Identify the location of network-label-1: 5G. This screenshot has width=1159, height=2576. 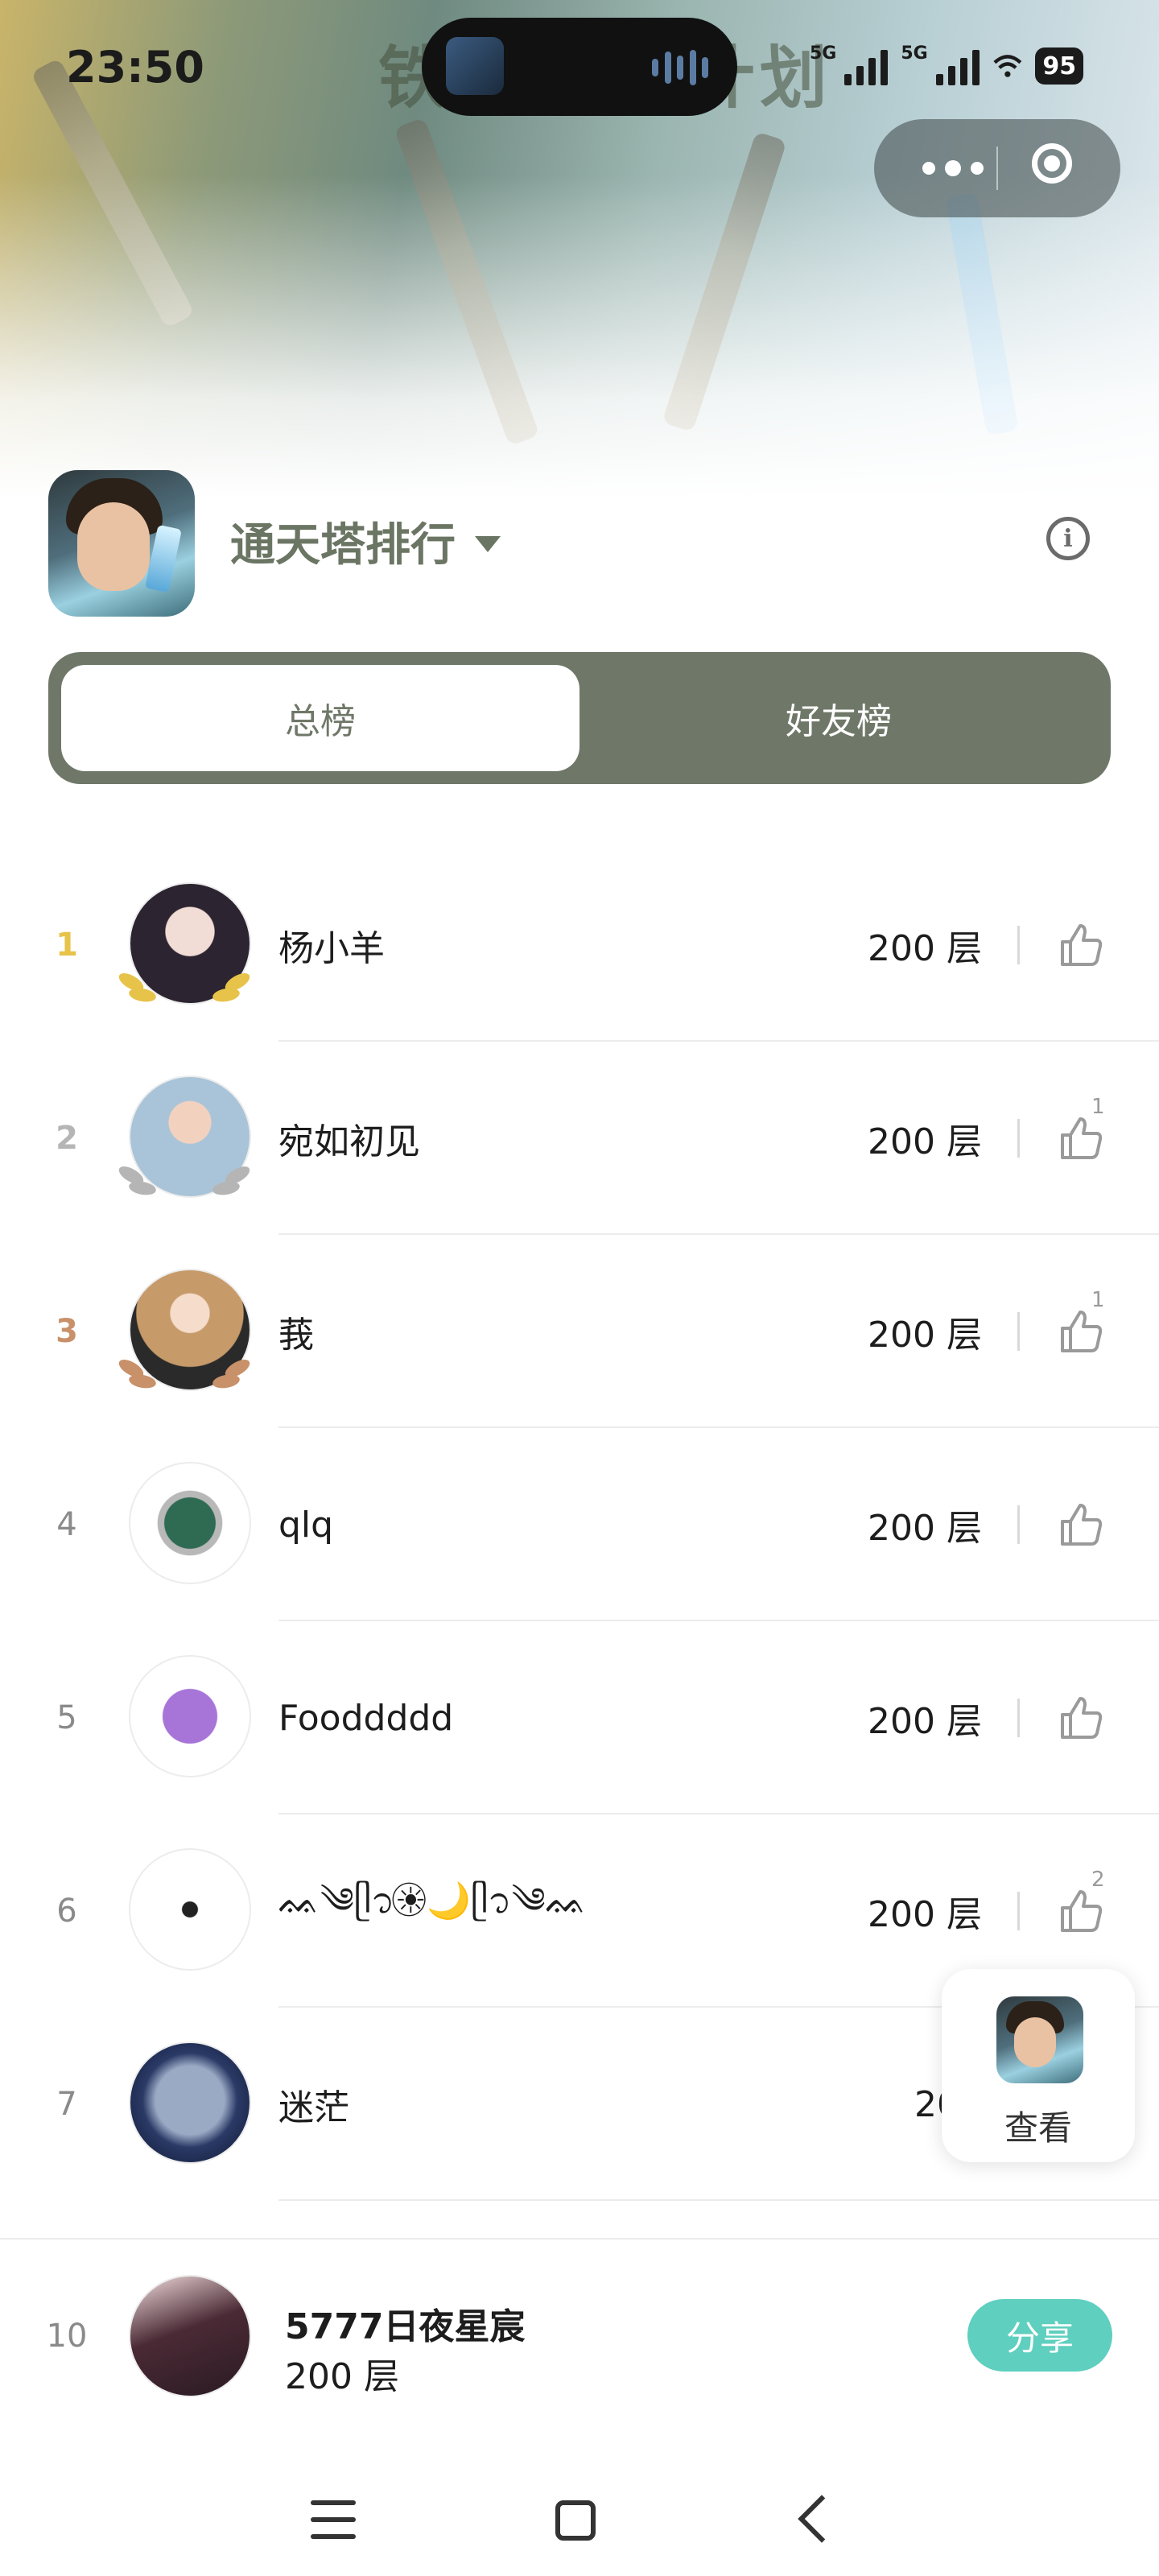
(823, 53).